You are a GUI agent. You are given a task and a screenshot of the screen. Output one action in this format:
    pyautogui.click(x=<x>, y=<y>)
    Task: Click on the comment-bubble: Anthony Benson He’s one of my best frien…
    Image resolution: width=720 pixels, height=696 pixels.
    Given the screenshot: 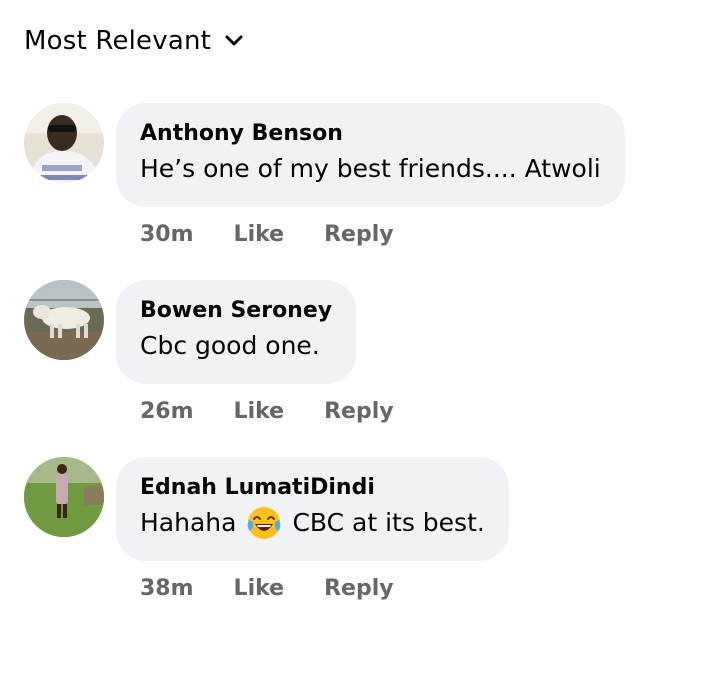 What is the action you would take?
    pyautogui.click(x=370, y=155)
    